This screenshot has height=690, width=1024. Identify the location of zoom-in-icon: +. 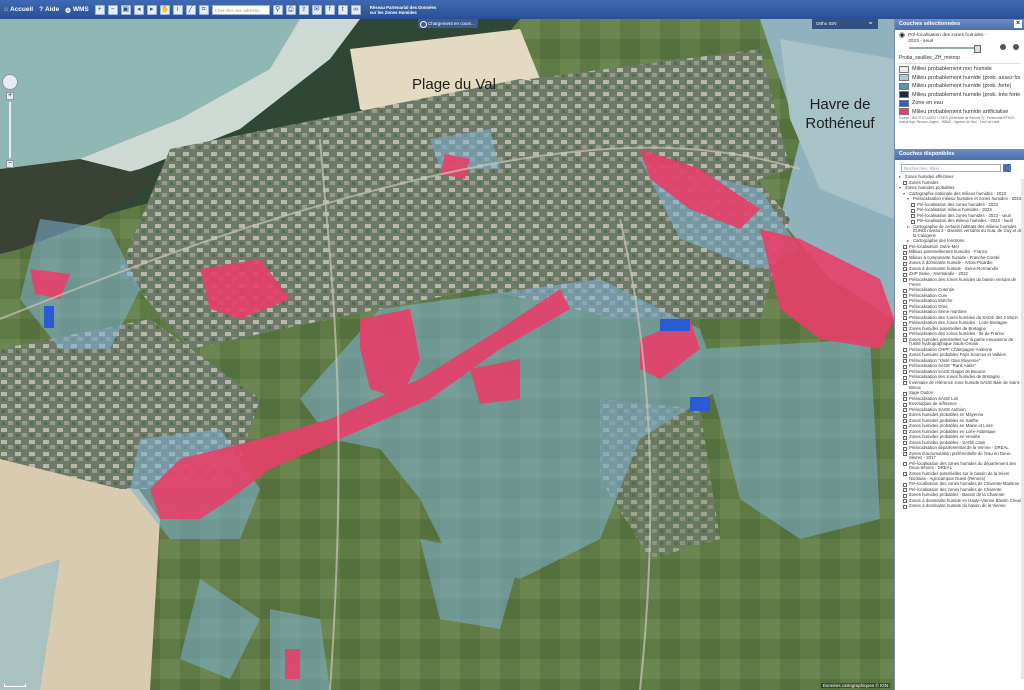
(99, 9).